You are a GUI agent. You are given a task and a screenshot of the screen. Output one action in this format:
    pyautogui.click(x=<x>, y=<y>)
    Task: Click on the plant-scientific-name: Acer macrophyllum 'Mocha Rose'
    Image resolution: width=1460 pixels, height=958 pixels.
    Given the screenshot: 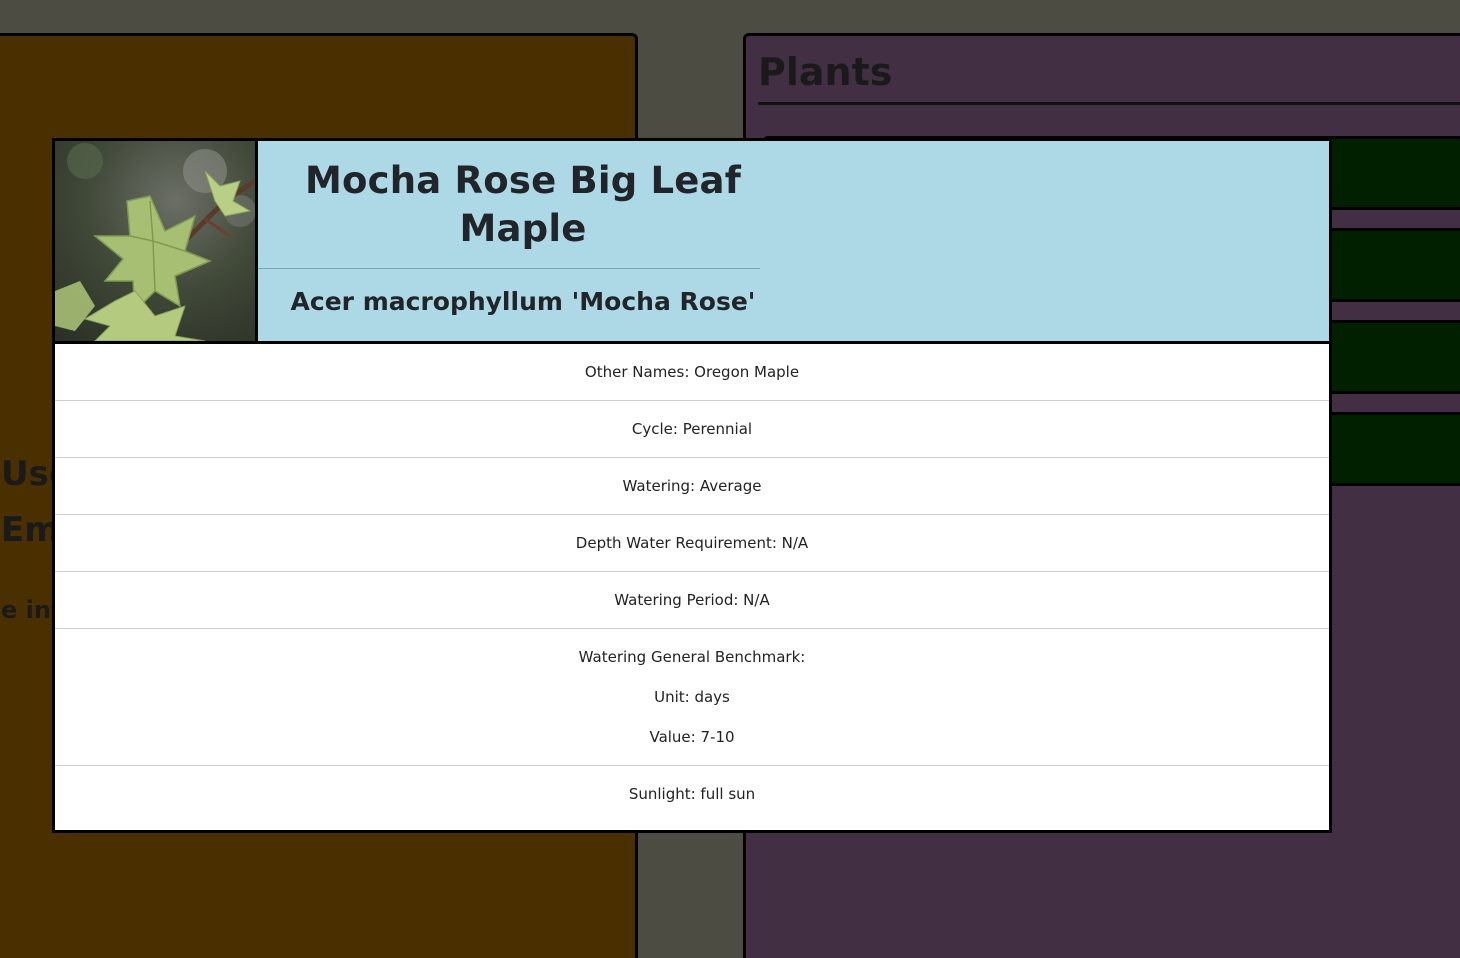 What is the action you would take?
    pyautogui.click(x=523, y=301)
    